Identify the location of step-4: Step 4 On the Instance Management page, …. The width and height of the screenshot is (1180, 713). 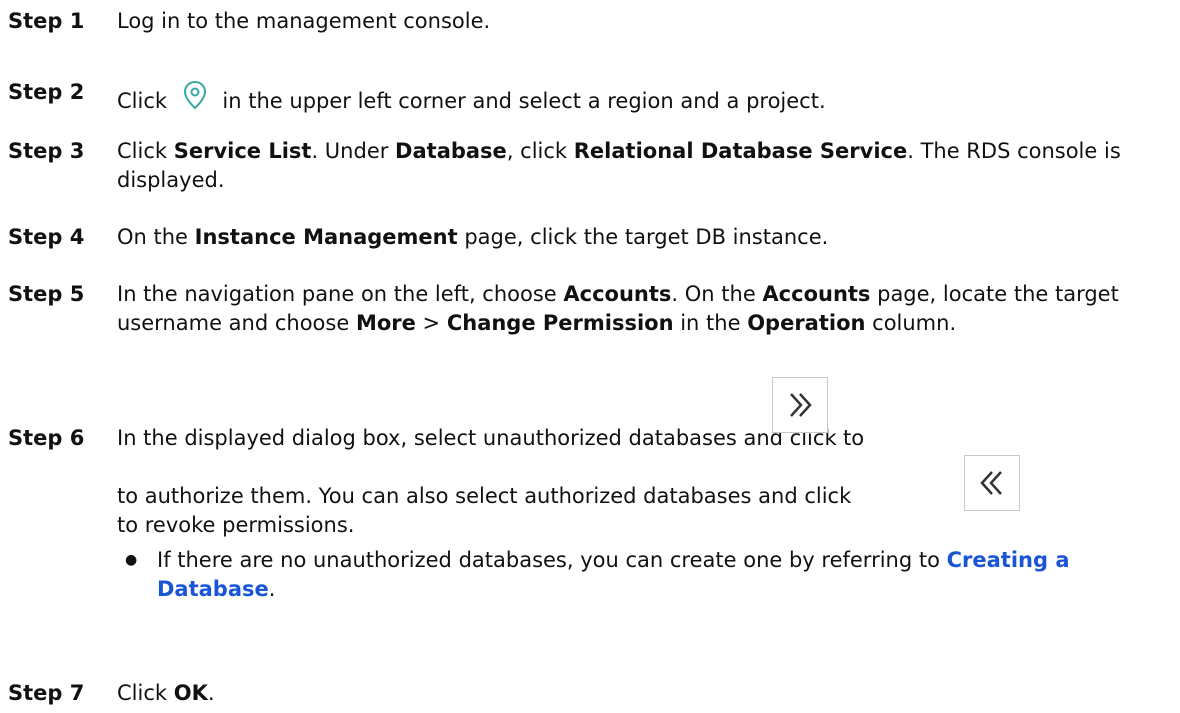
(588, 237).